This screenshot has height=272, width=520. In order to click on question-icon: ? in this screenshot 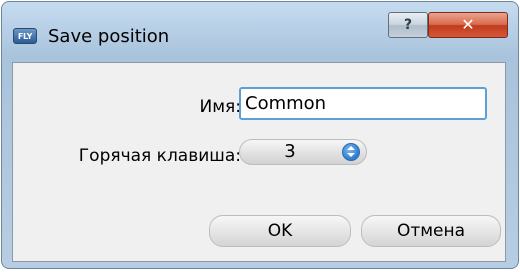, I will do `click(408, 25)`.